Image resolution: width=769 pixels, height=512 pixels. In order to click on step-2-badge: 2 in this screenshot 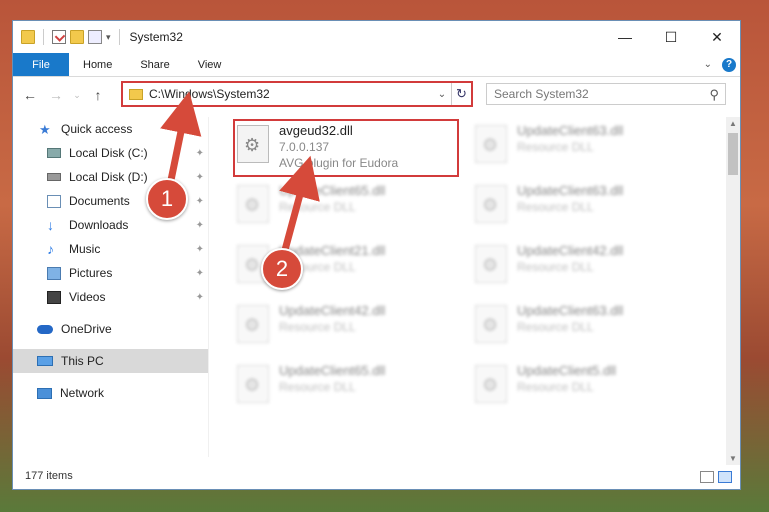, I will do `click(282, 269)`.